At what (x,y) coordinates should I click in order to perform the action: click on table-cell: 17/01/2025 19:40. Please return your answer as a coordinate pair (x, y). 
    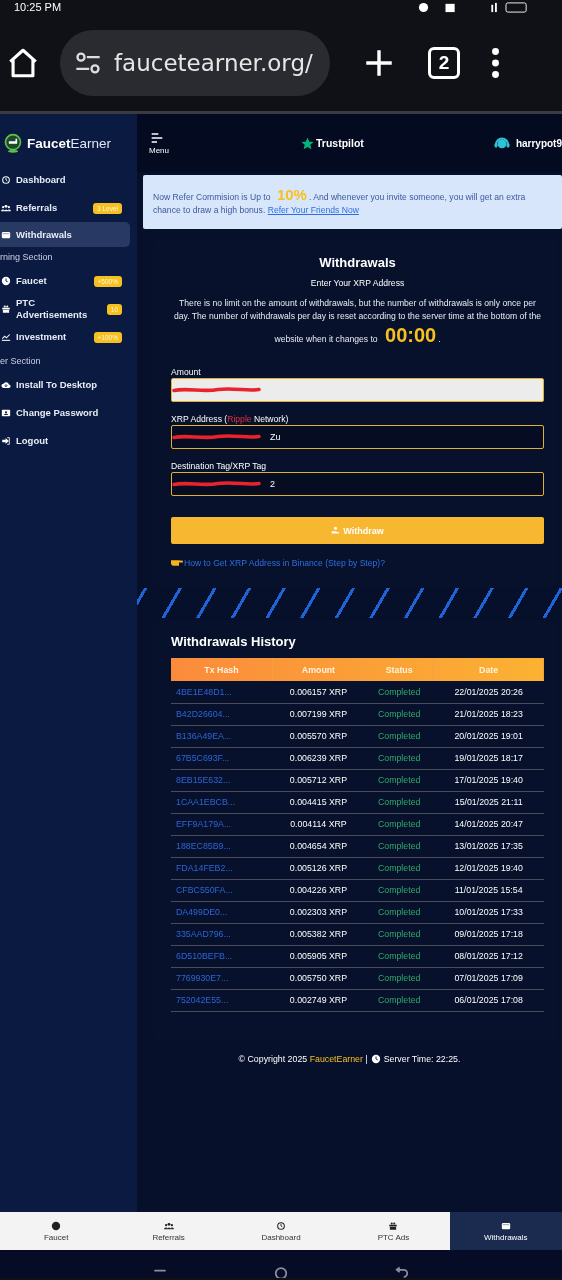
    Looking at the image, I should click on (488, 780).